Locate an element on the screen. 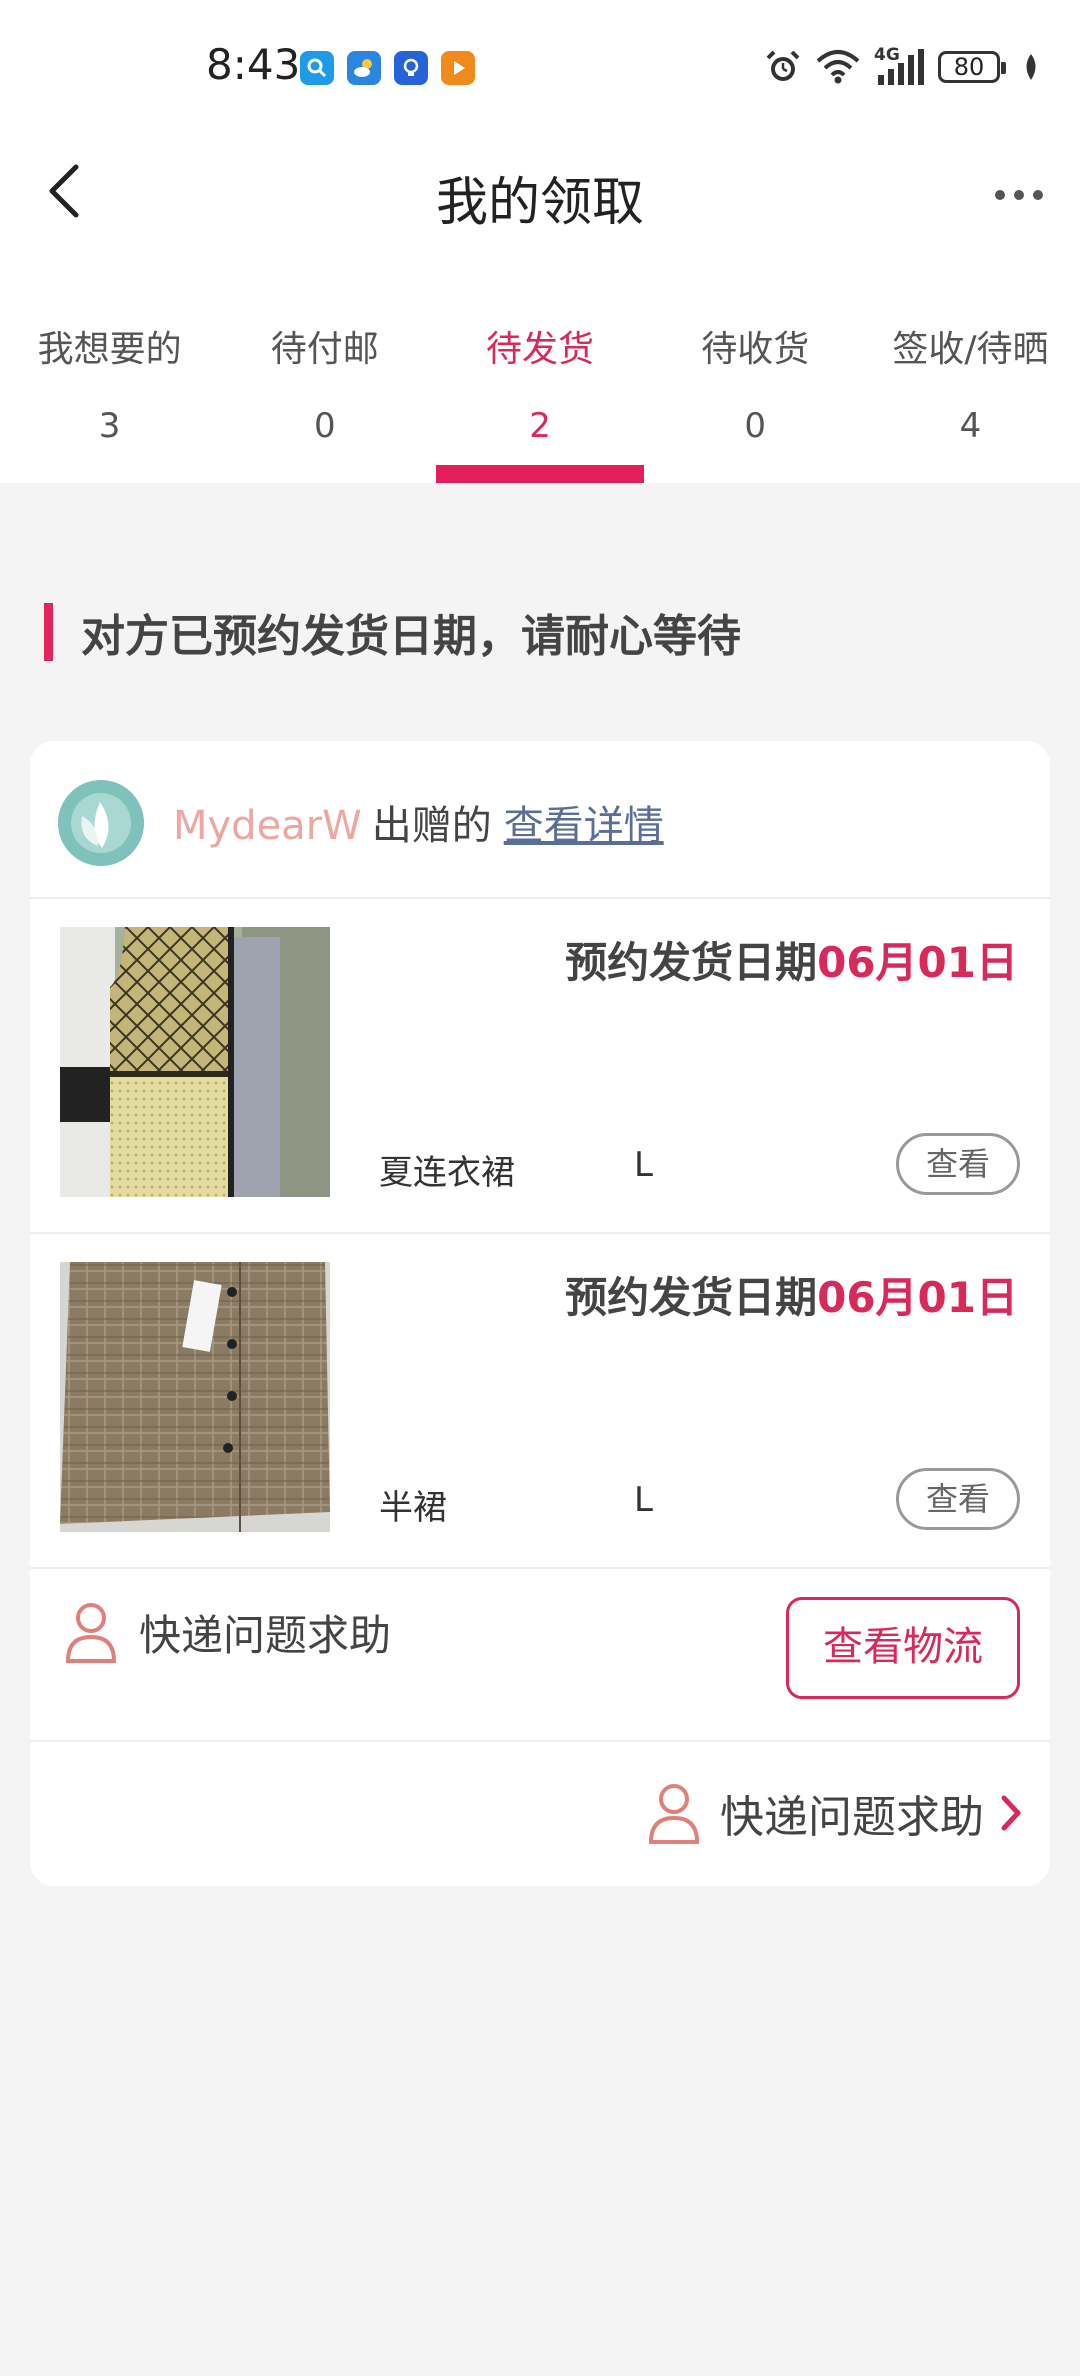 This screenshot has height=2376, width=1080. view-details-link: 查看详情 is located at coordinates (584, 826).